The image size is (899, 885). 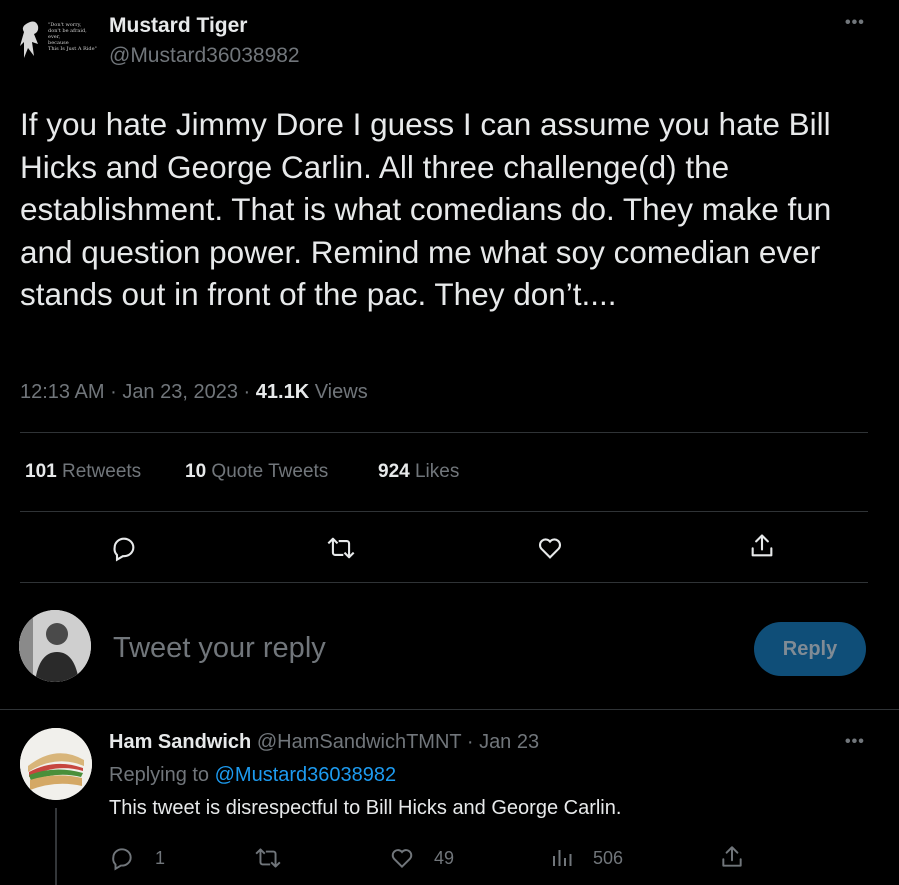 I want to click on quotes-label: Quote Tweets, so click(x=270, y=471).